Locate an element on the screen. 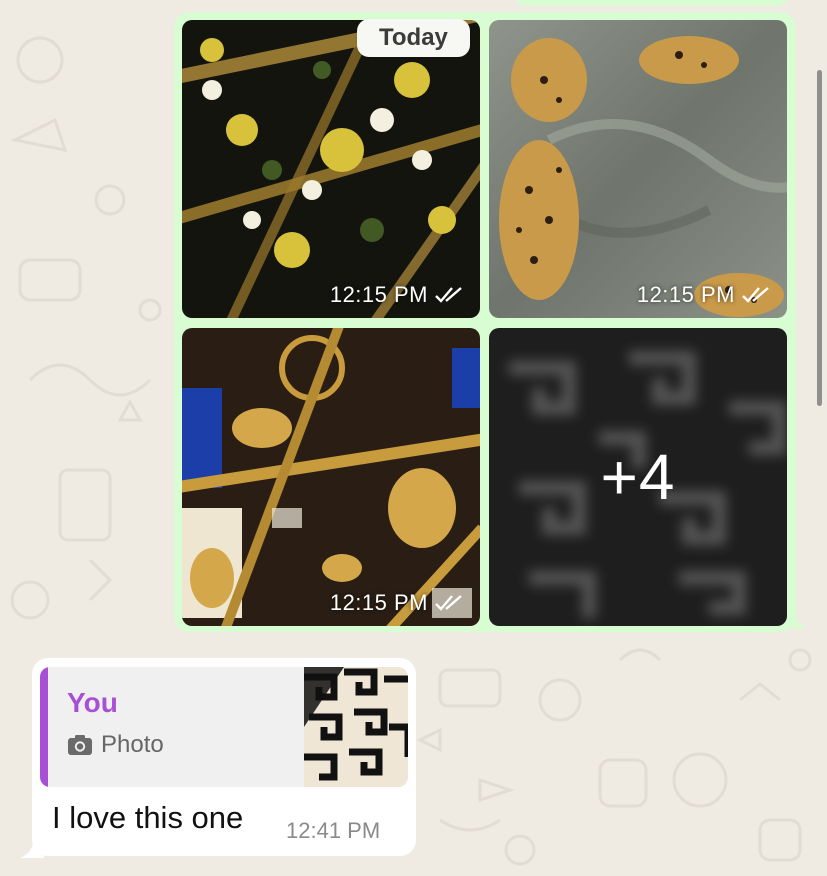 This screenshot has height=876, width=827. album-photo-3: 12:15 PM is located at coordinates (331, 477).